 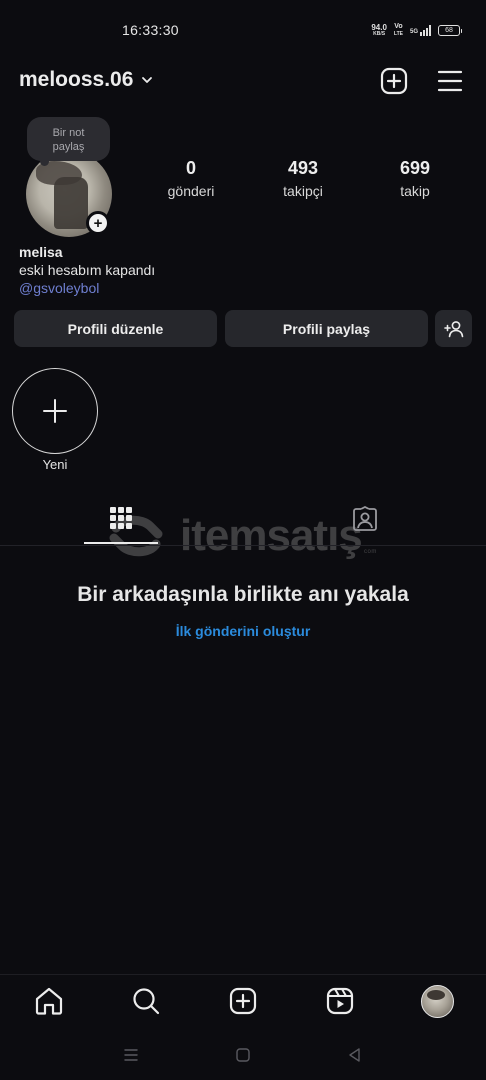 What do you see at coordinates (243, 631) in the screenshot?
I see `create-first-post-link: İlk gönderini oluştur` at bounding box center [243, 631].